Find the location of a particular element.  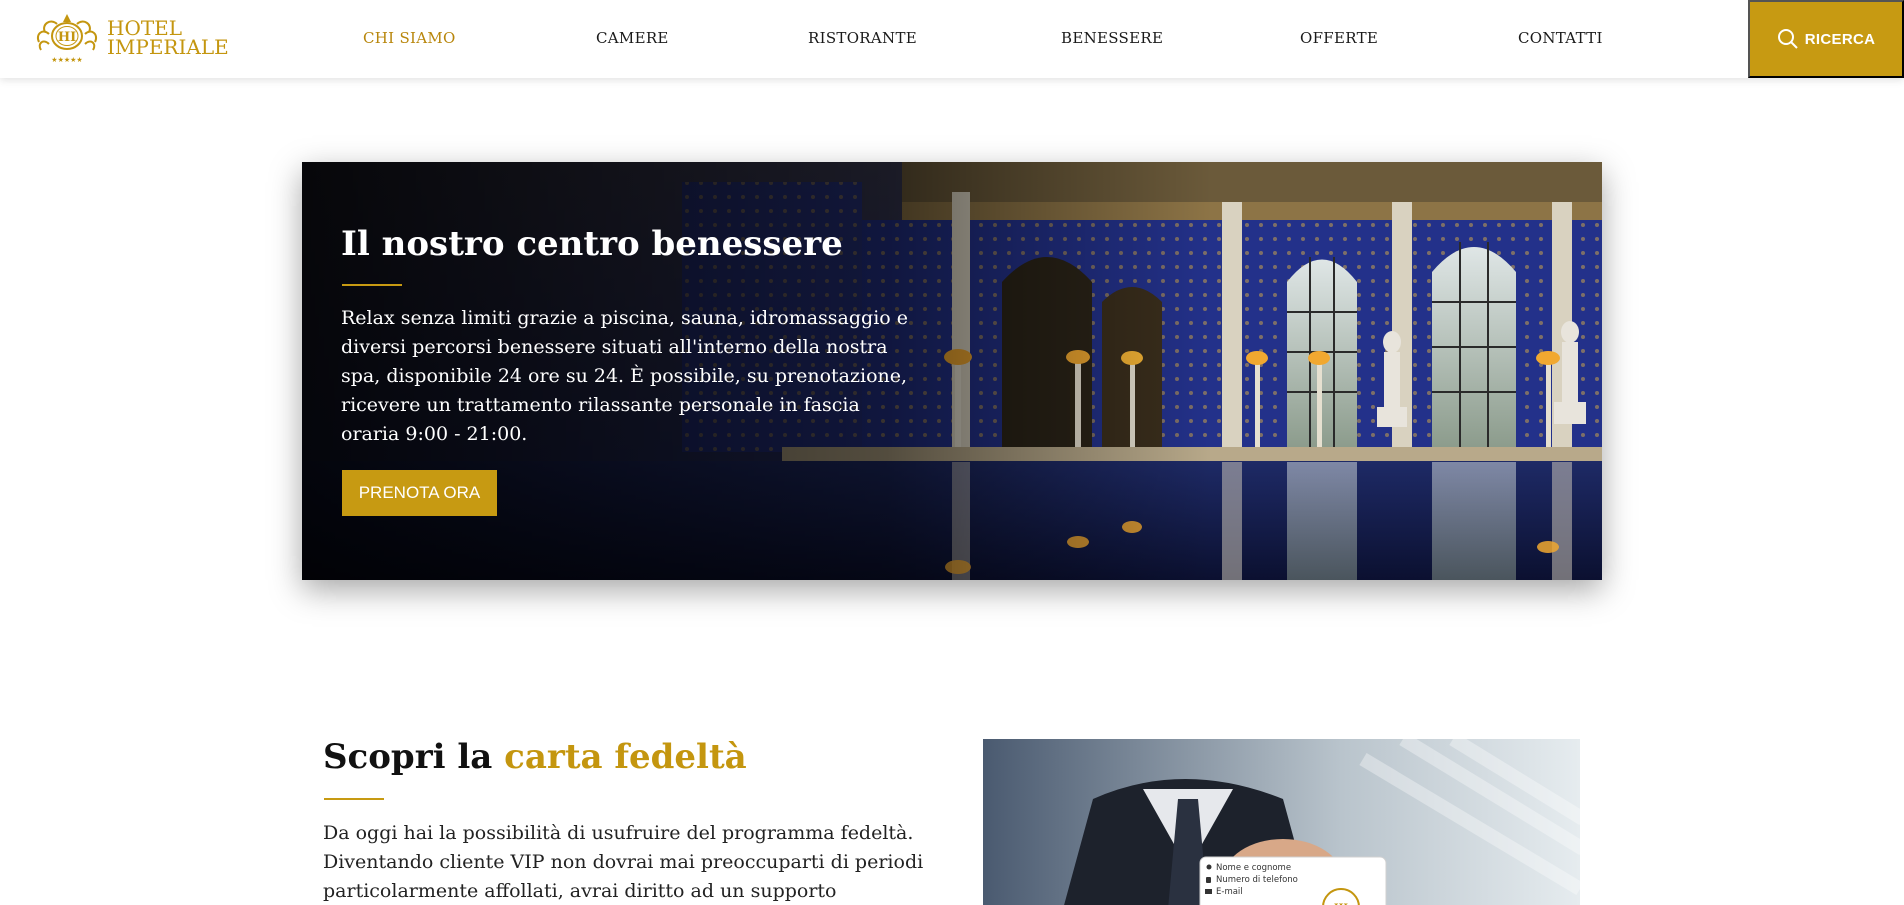

hotel-logo: HI ★★★★★ HOTEL IMPERIALE is located at coordinates (131, 38).